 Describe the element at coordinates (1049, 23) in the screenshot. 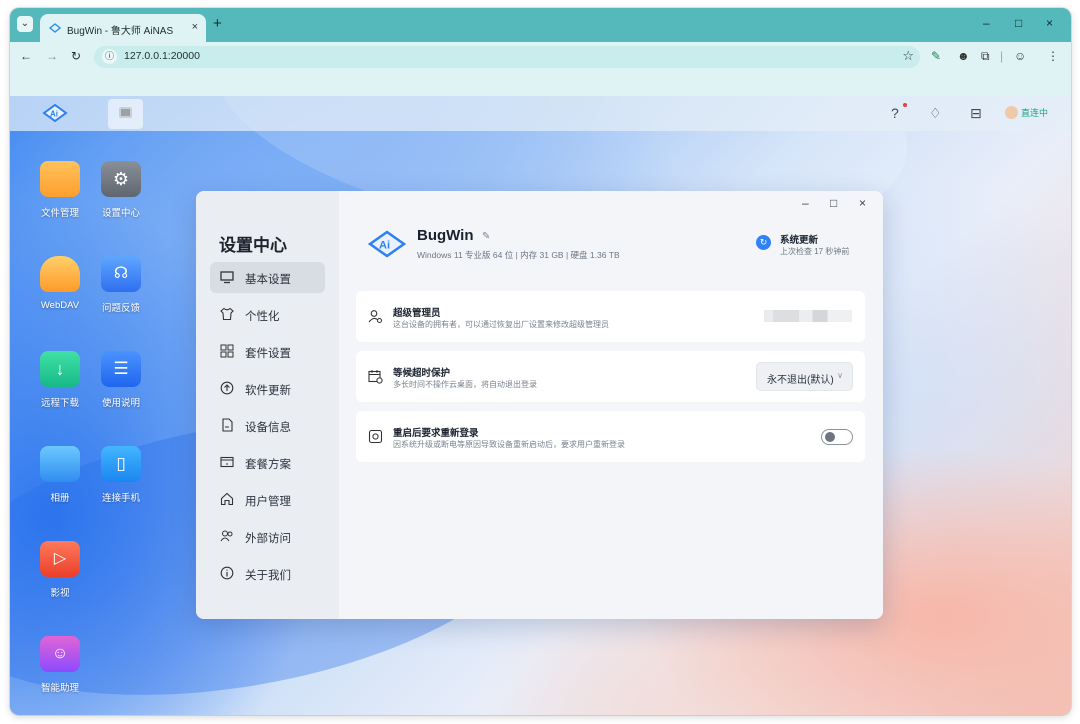

I see `close-window-button: ×` at that location.